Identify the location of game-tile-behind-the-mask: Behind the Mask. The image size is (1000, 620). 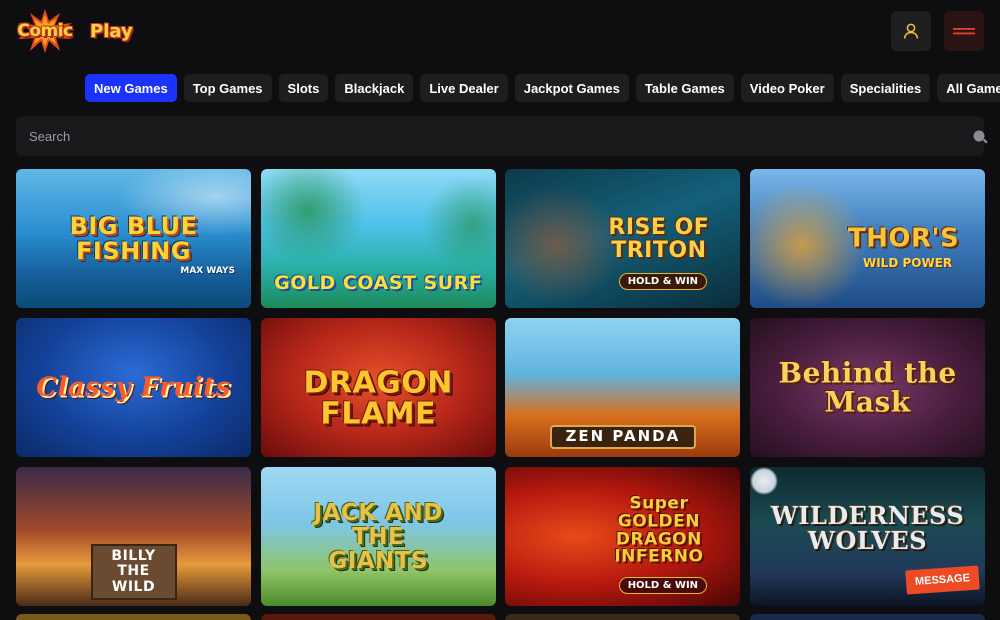
(868, 387).